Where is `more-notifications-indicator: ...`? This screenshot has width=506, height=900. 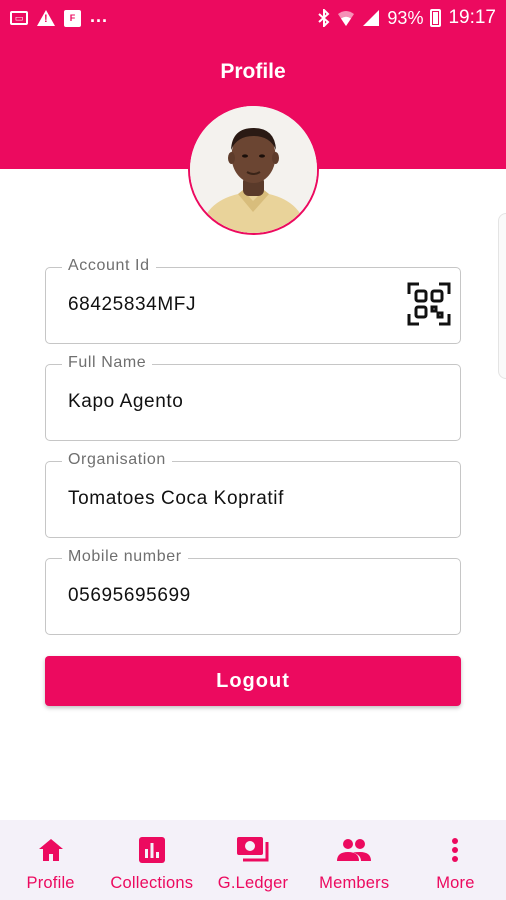 more-notifications-indicator: ... is located at coordinates (99, 15).